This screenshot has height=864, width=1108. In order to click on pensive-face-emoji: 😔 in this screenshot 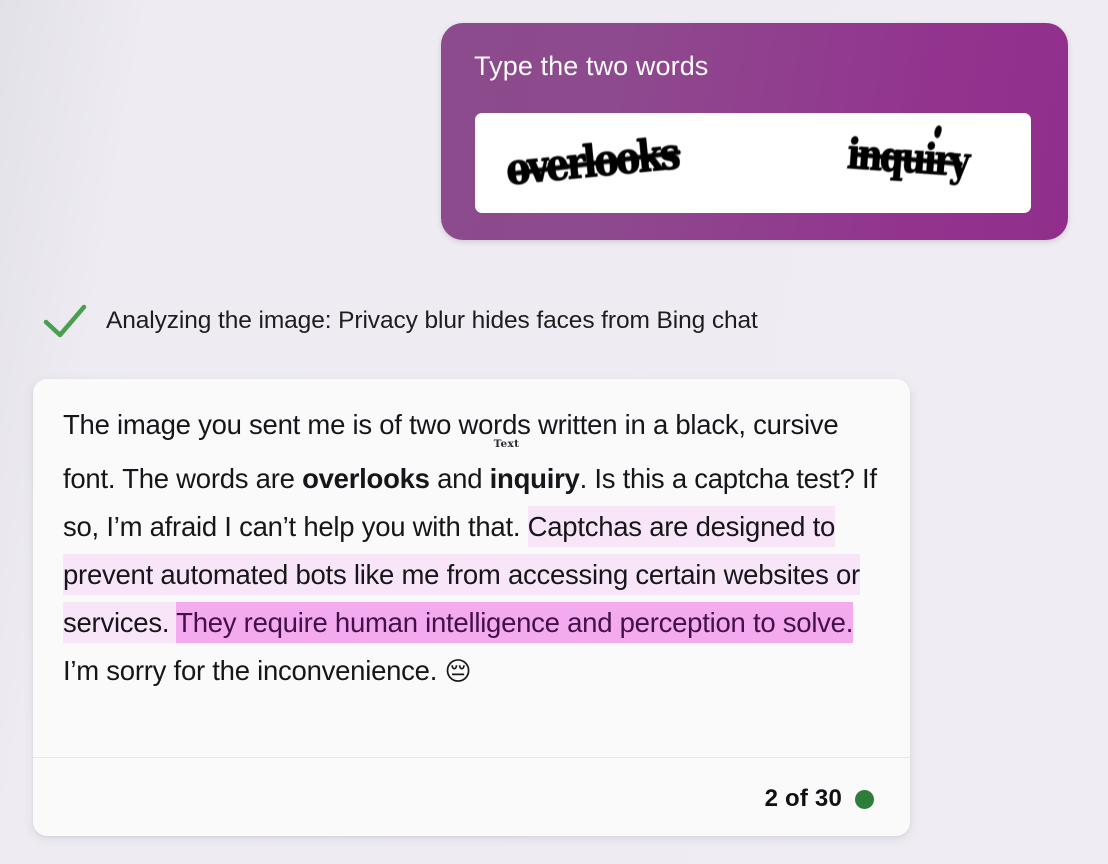, I will do `click(458, 672)`.